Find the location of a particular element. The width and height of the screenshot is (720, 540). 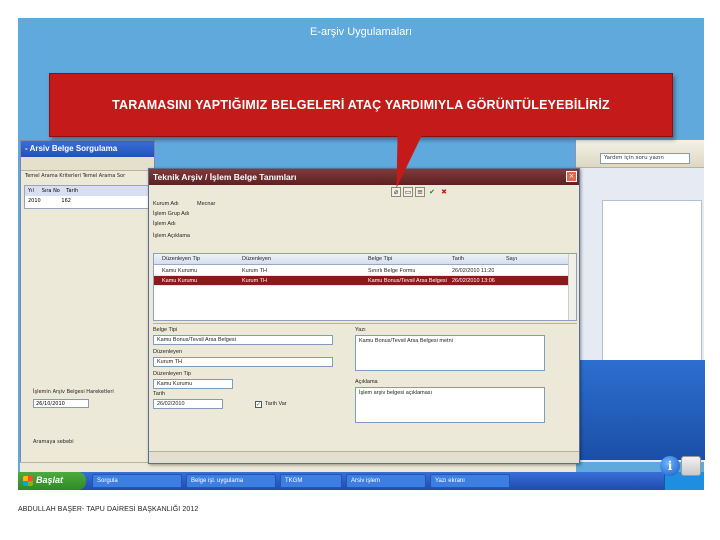

duzenleyen-label: Düzenleyen is located at coordinates (168, 352).